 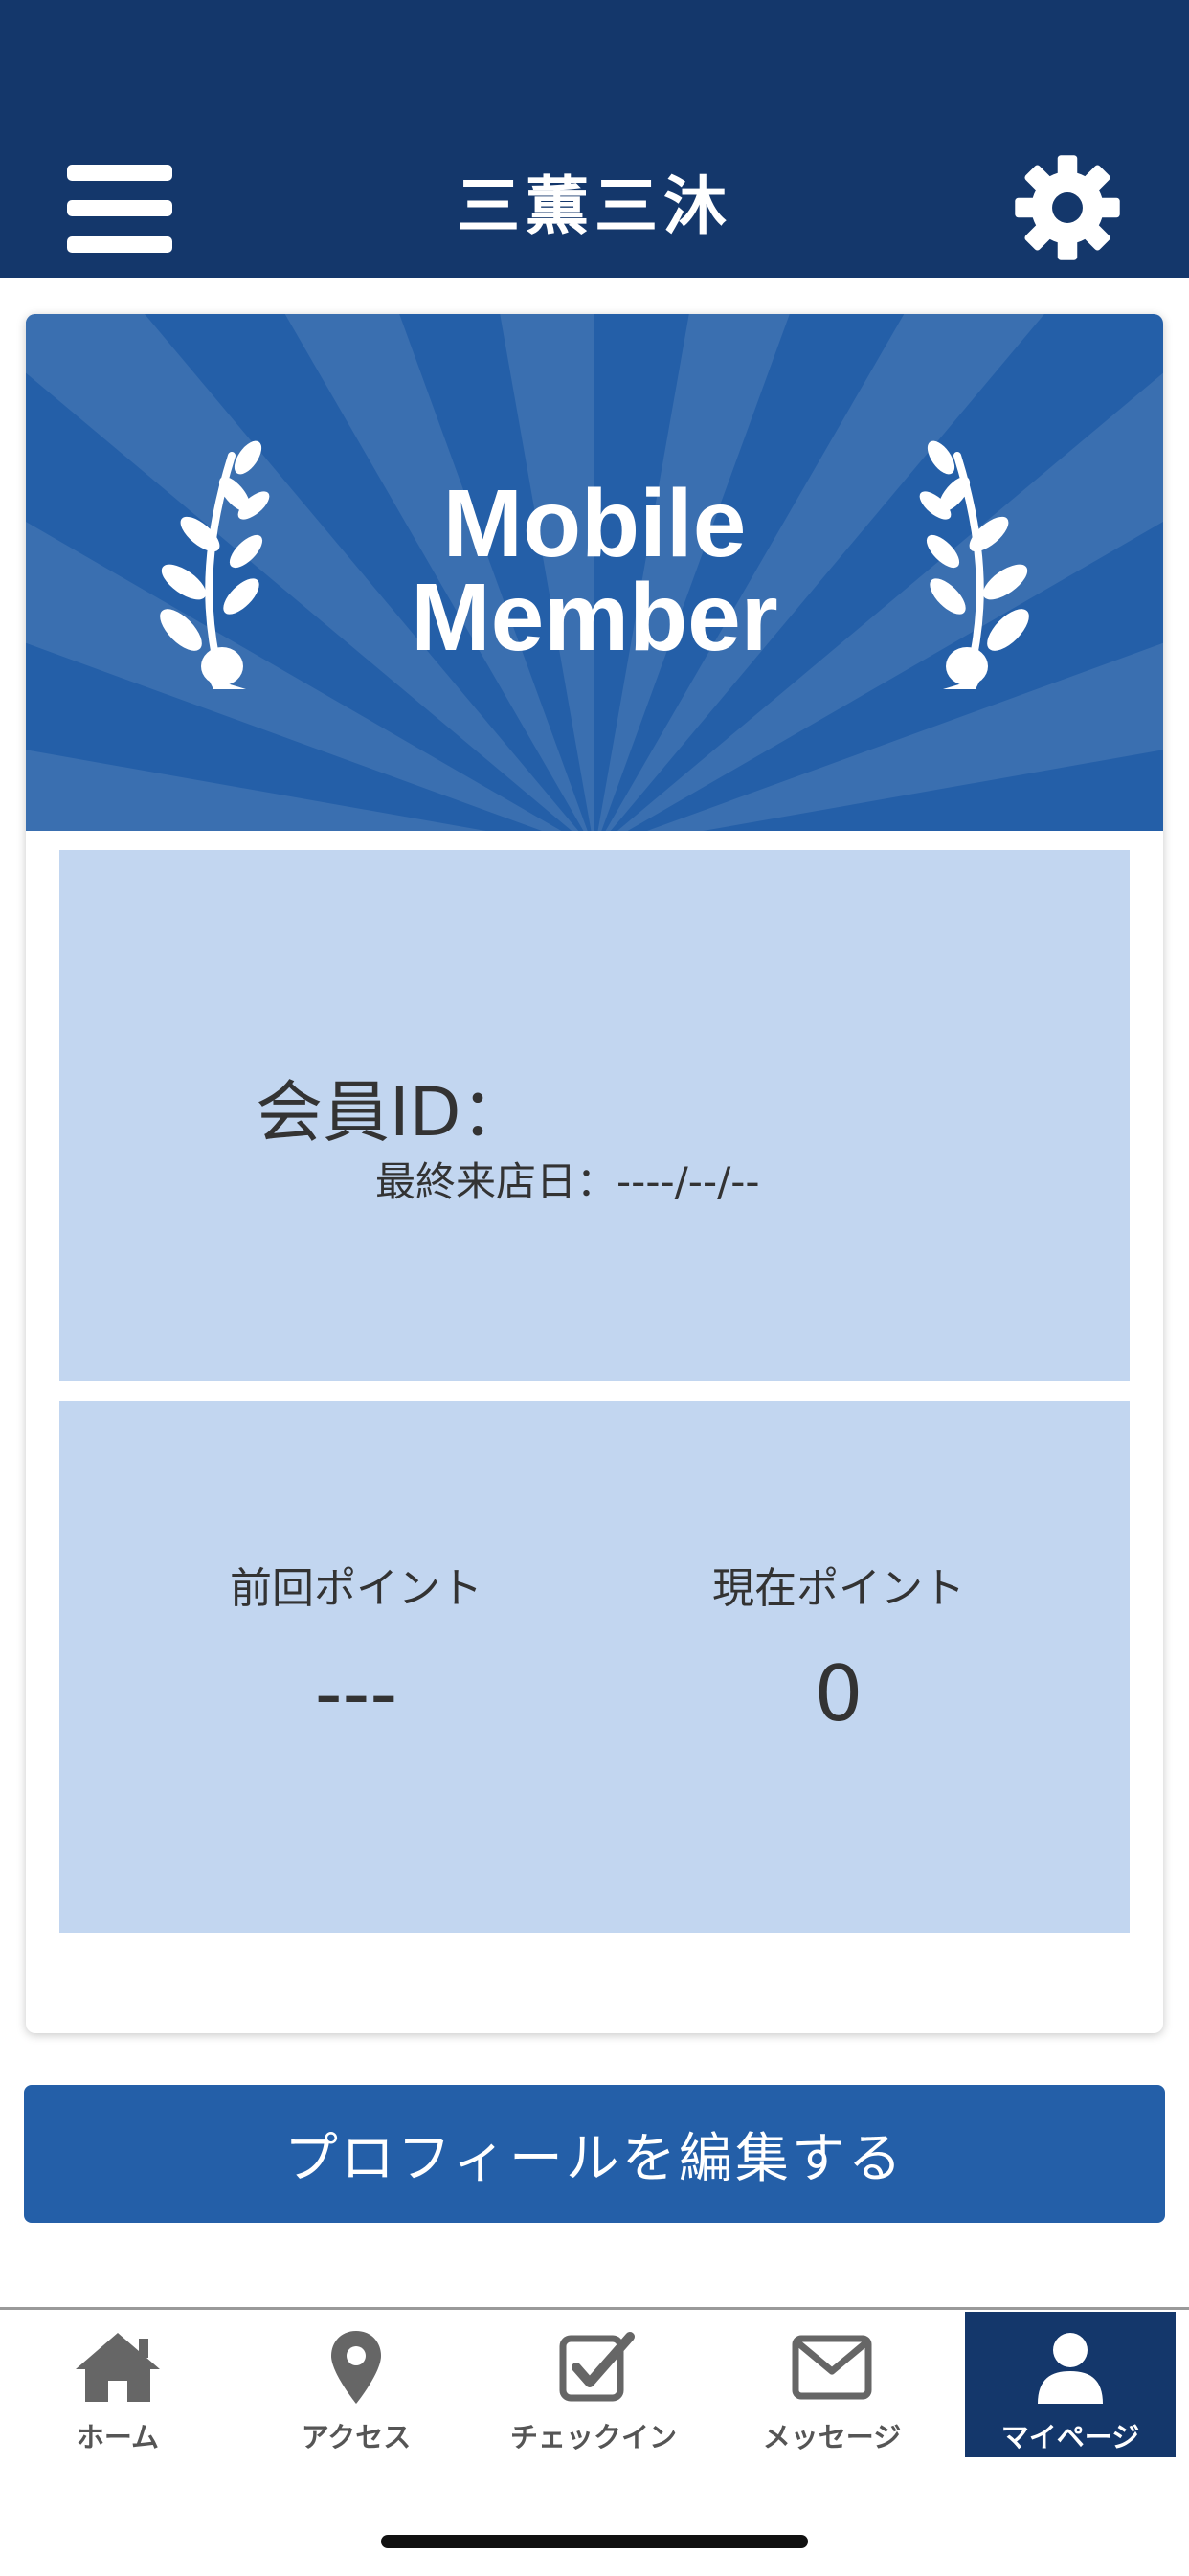 What do you see at coordinates (356, 1694) in the screenshot?
I see `previous-points-value: ---` at bounding box center [356, 1694].